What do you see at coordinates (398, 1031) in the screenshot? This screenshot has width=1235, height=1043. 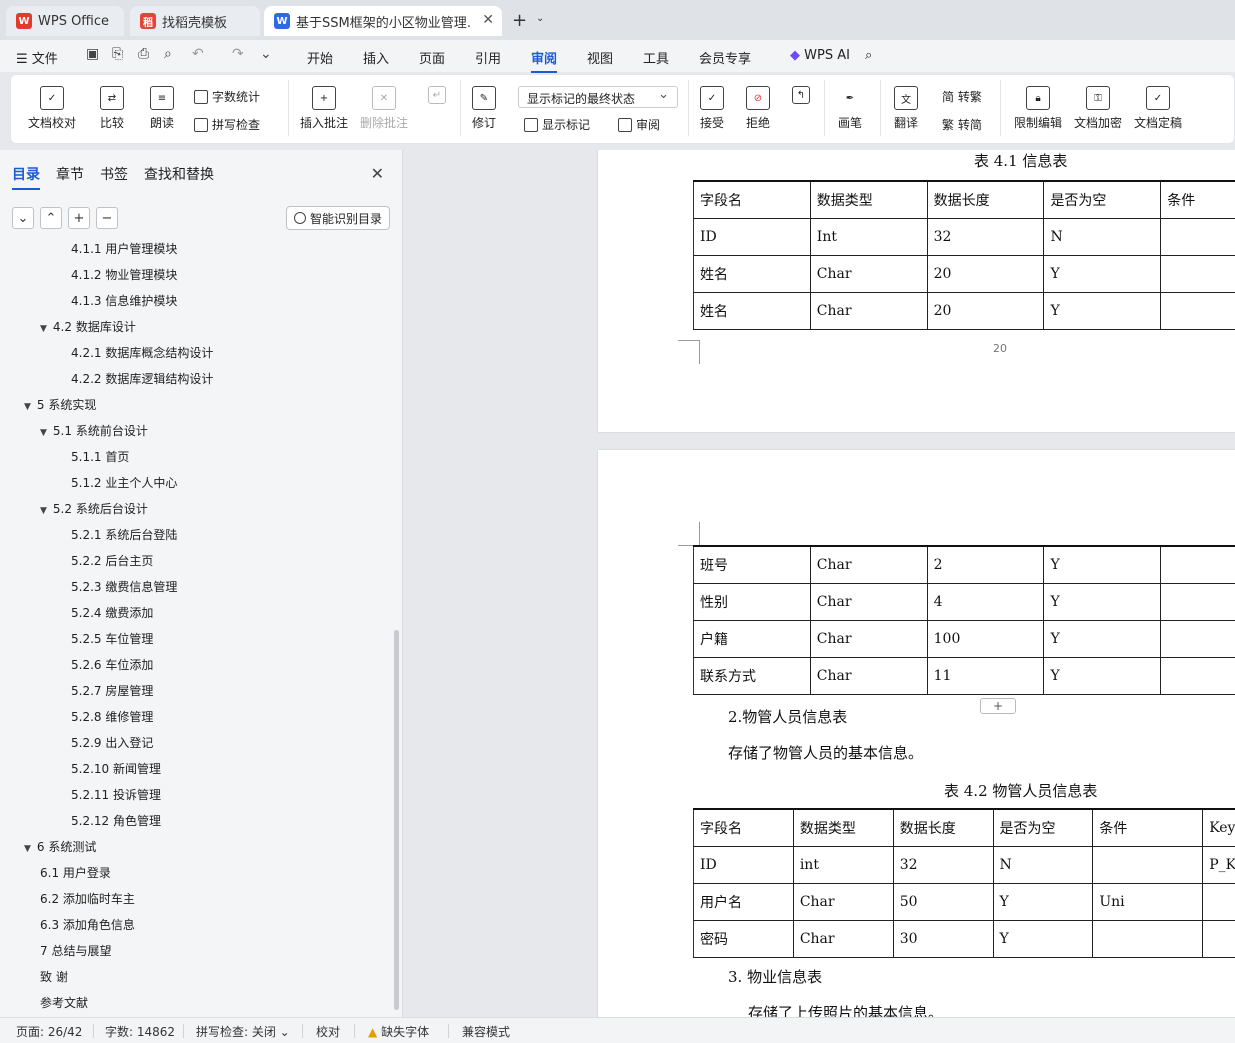 I see `missing-font-indicator: ▲ 缺失字体` at bounding box center [398, 1031].